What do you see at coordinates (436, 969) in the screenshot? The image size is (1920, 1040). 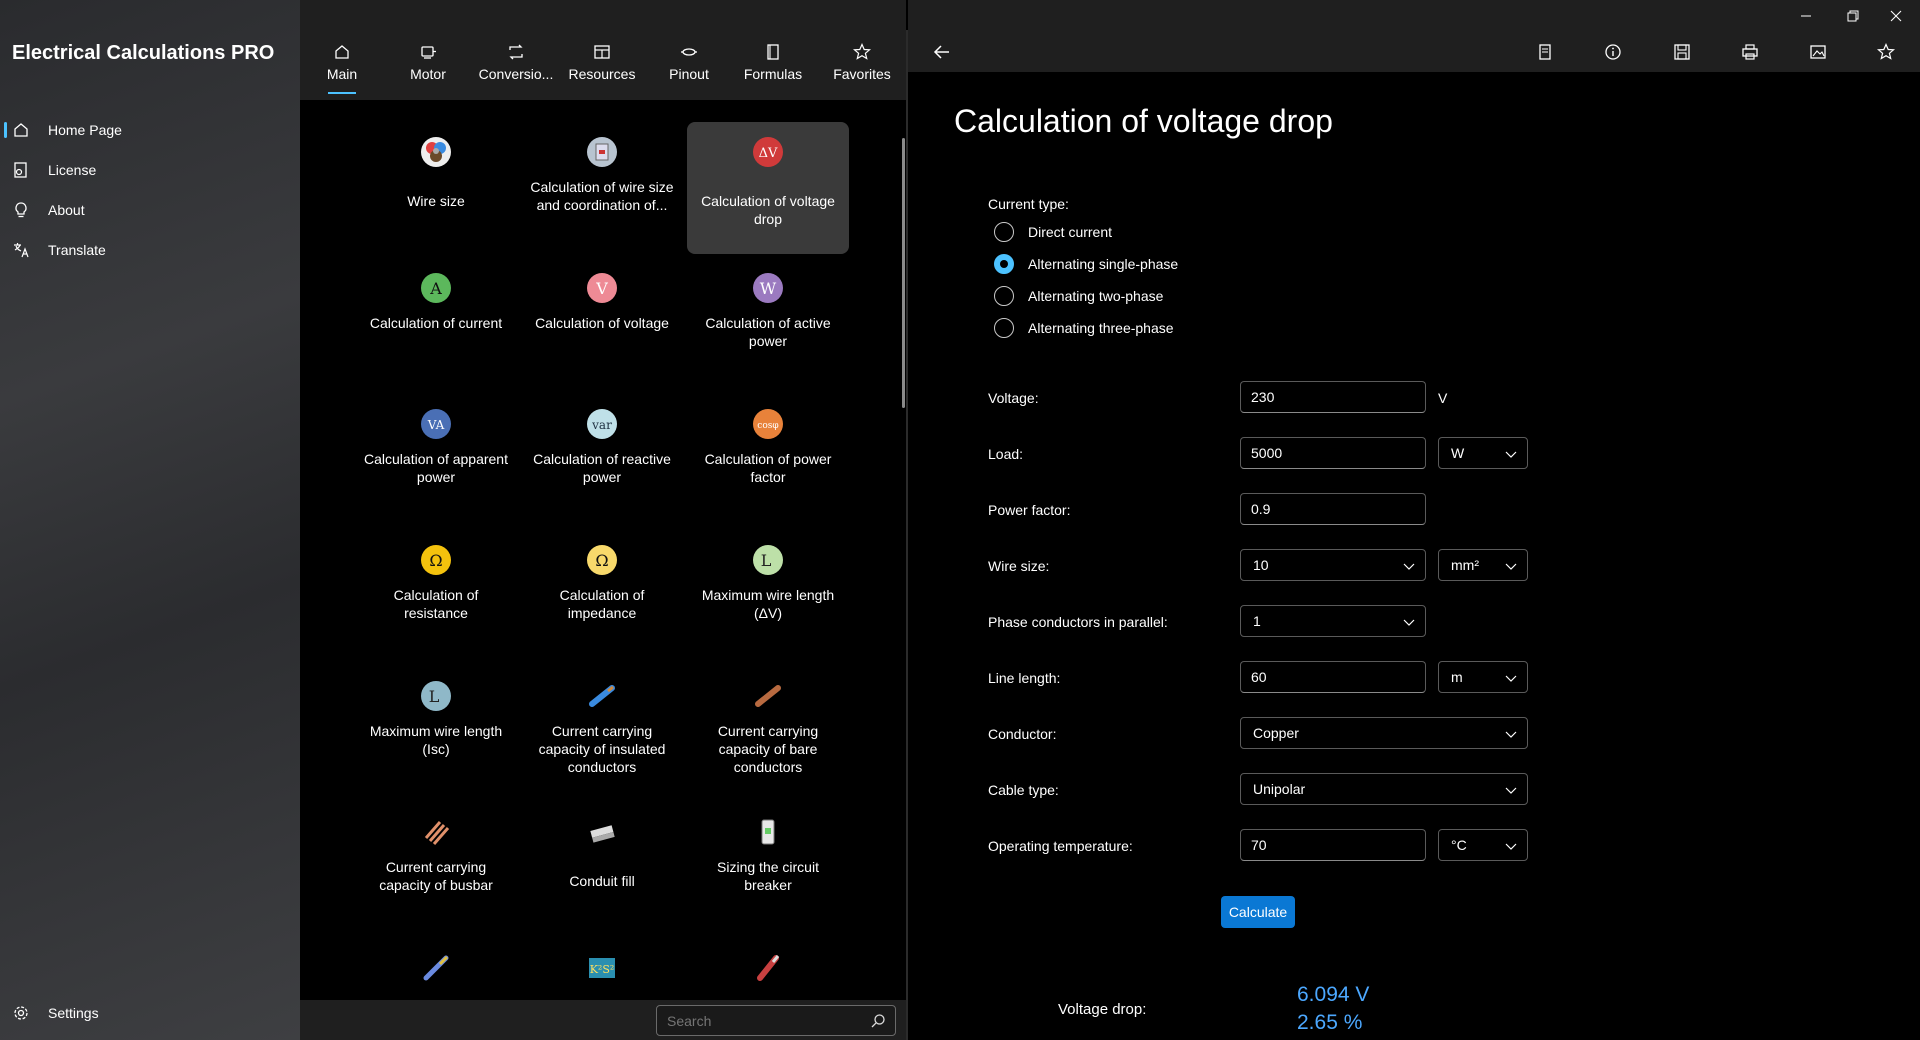 I see `tile-row7-a` at bounding box center [436, 969].